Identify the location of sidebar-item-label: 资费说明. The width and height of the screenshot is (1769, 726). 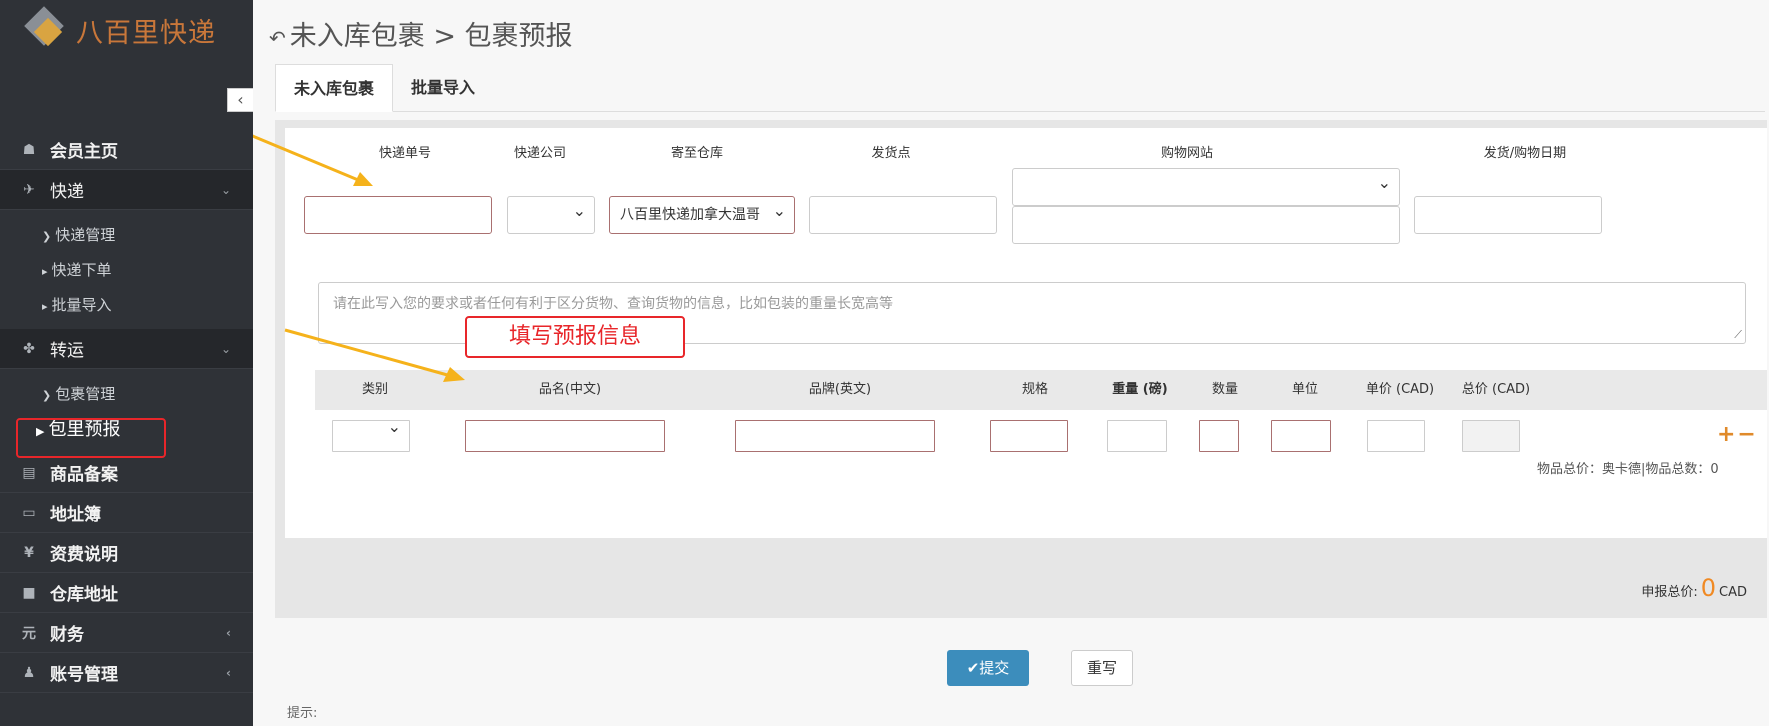
(84, 555).